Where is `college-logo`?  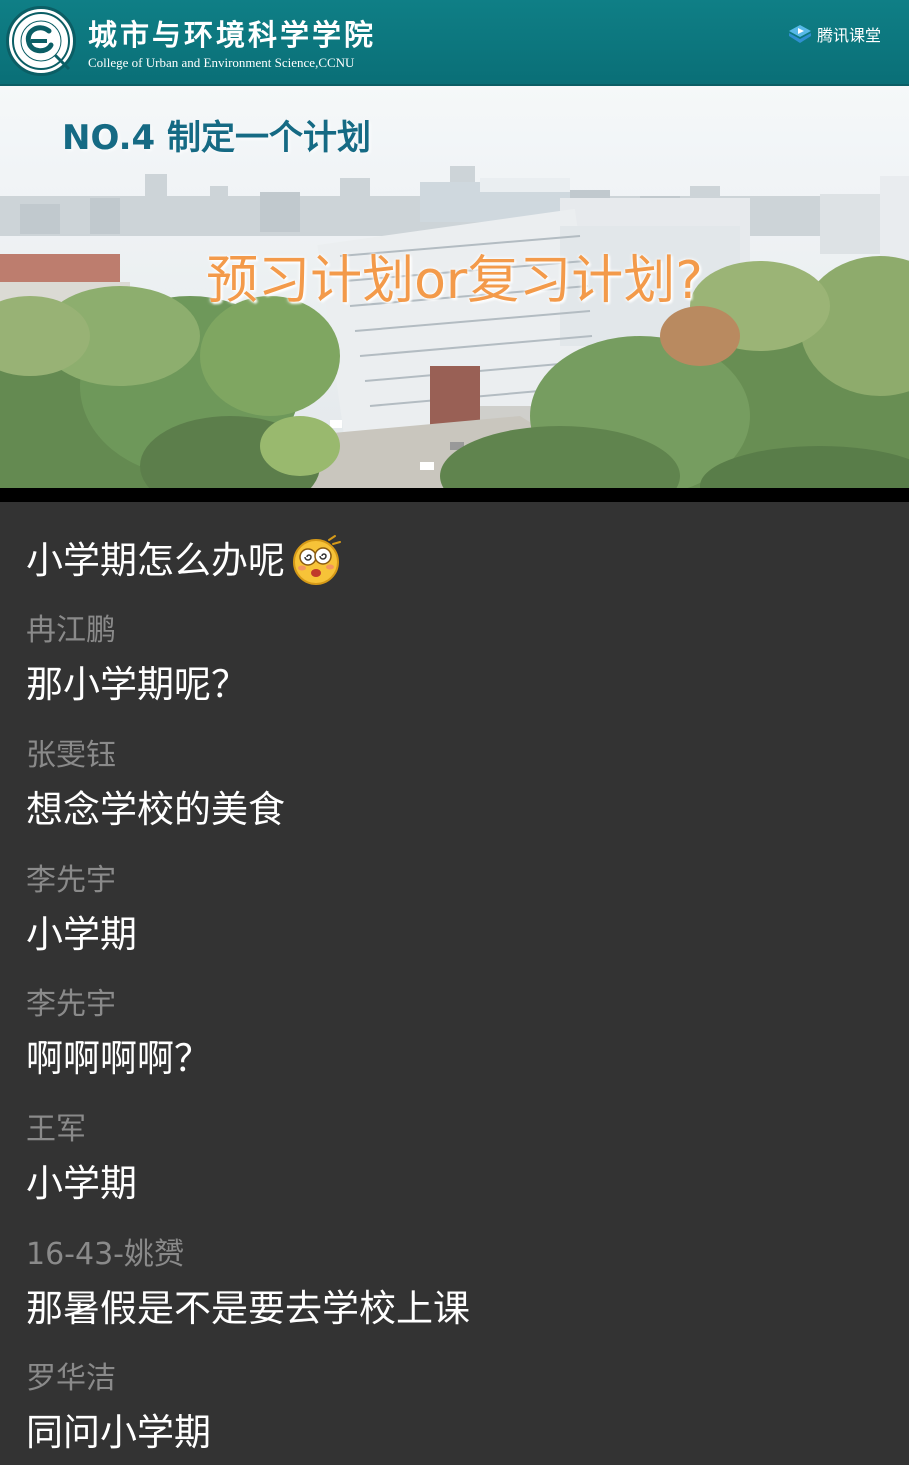
college-logo is located at coordinates (41, 41).